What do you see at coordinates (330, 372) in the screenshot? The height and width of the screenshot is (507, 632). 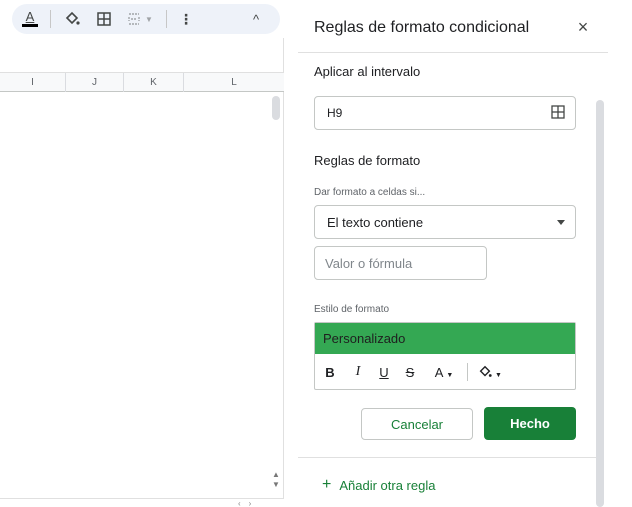 I see `bold-button: B` at bounding box center [330, 372].